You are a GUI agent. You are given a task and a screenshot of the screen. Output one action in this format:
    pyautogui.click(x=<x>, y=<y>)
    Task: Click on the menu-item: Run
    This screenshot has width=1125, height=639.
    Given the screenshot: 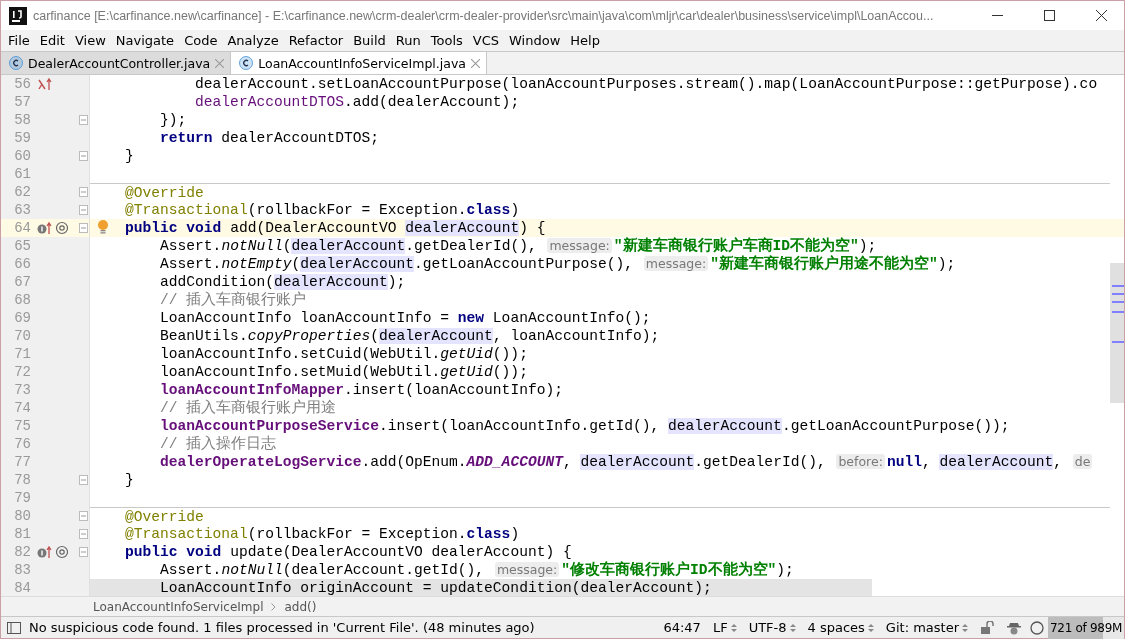 What is the action you would take?
    pyautogui.click(x=408, y=40)
    